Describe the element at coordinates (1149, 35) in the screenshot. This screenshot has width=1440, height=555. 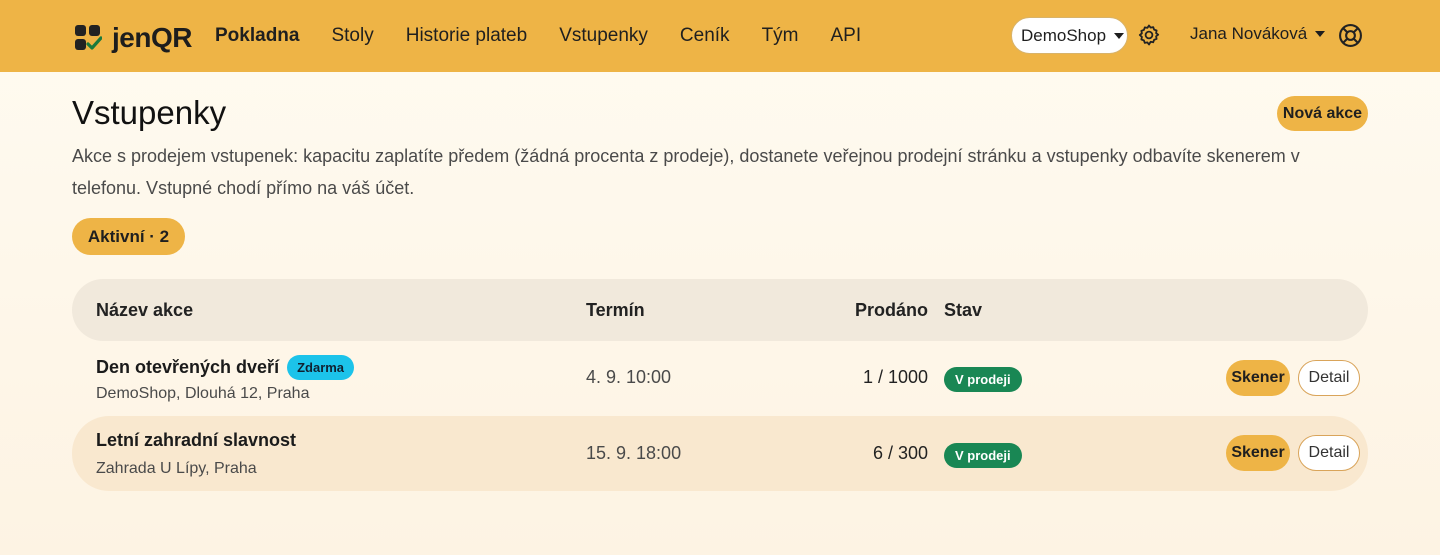
I see `gear-icon` at that location.